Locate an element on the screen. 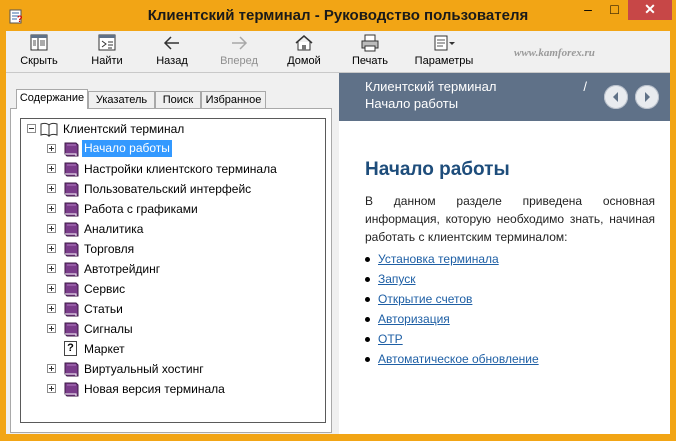 Image resolution: width=676 pixels, height=441 pixels. prev-topic-button is located at coordinates (616, 97).